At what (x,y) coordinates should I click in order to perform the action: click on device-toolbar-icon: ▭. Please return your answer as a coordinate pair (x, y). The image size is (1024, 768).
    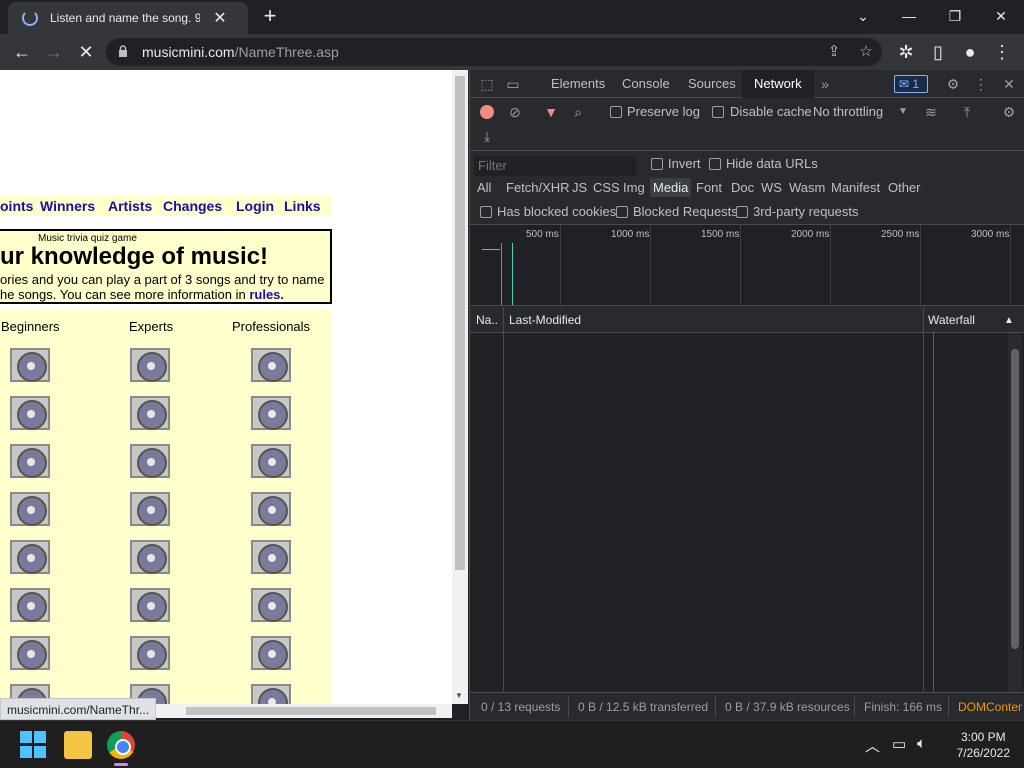
    Looking at the image, I should click on (513, 84).